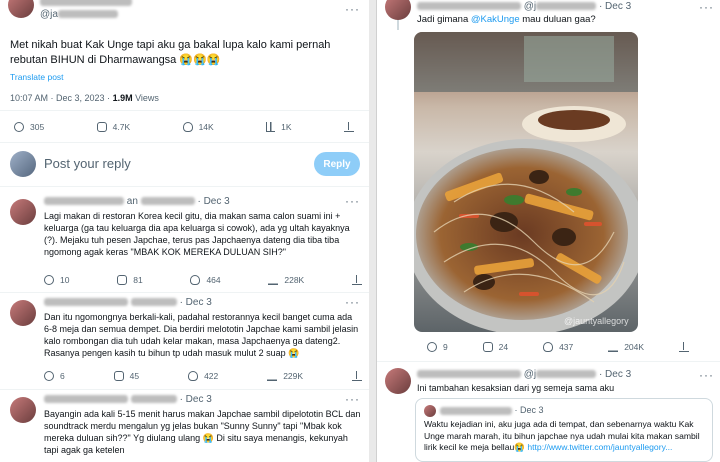  I want to click on translate-post-link: Translate post, so click(37, 77).